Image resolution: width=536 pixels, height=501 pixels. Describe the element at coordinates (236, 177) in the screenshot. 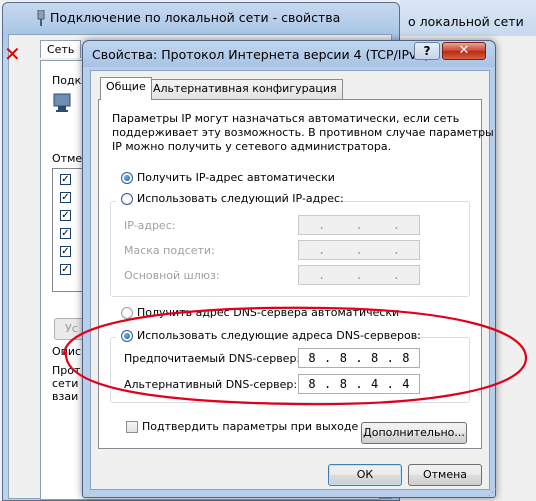

I see `ip-auto-label: Получить IP-адрес автоматически` at that location.